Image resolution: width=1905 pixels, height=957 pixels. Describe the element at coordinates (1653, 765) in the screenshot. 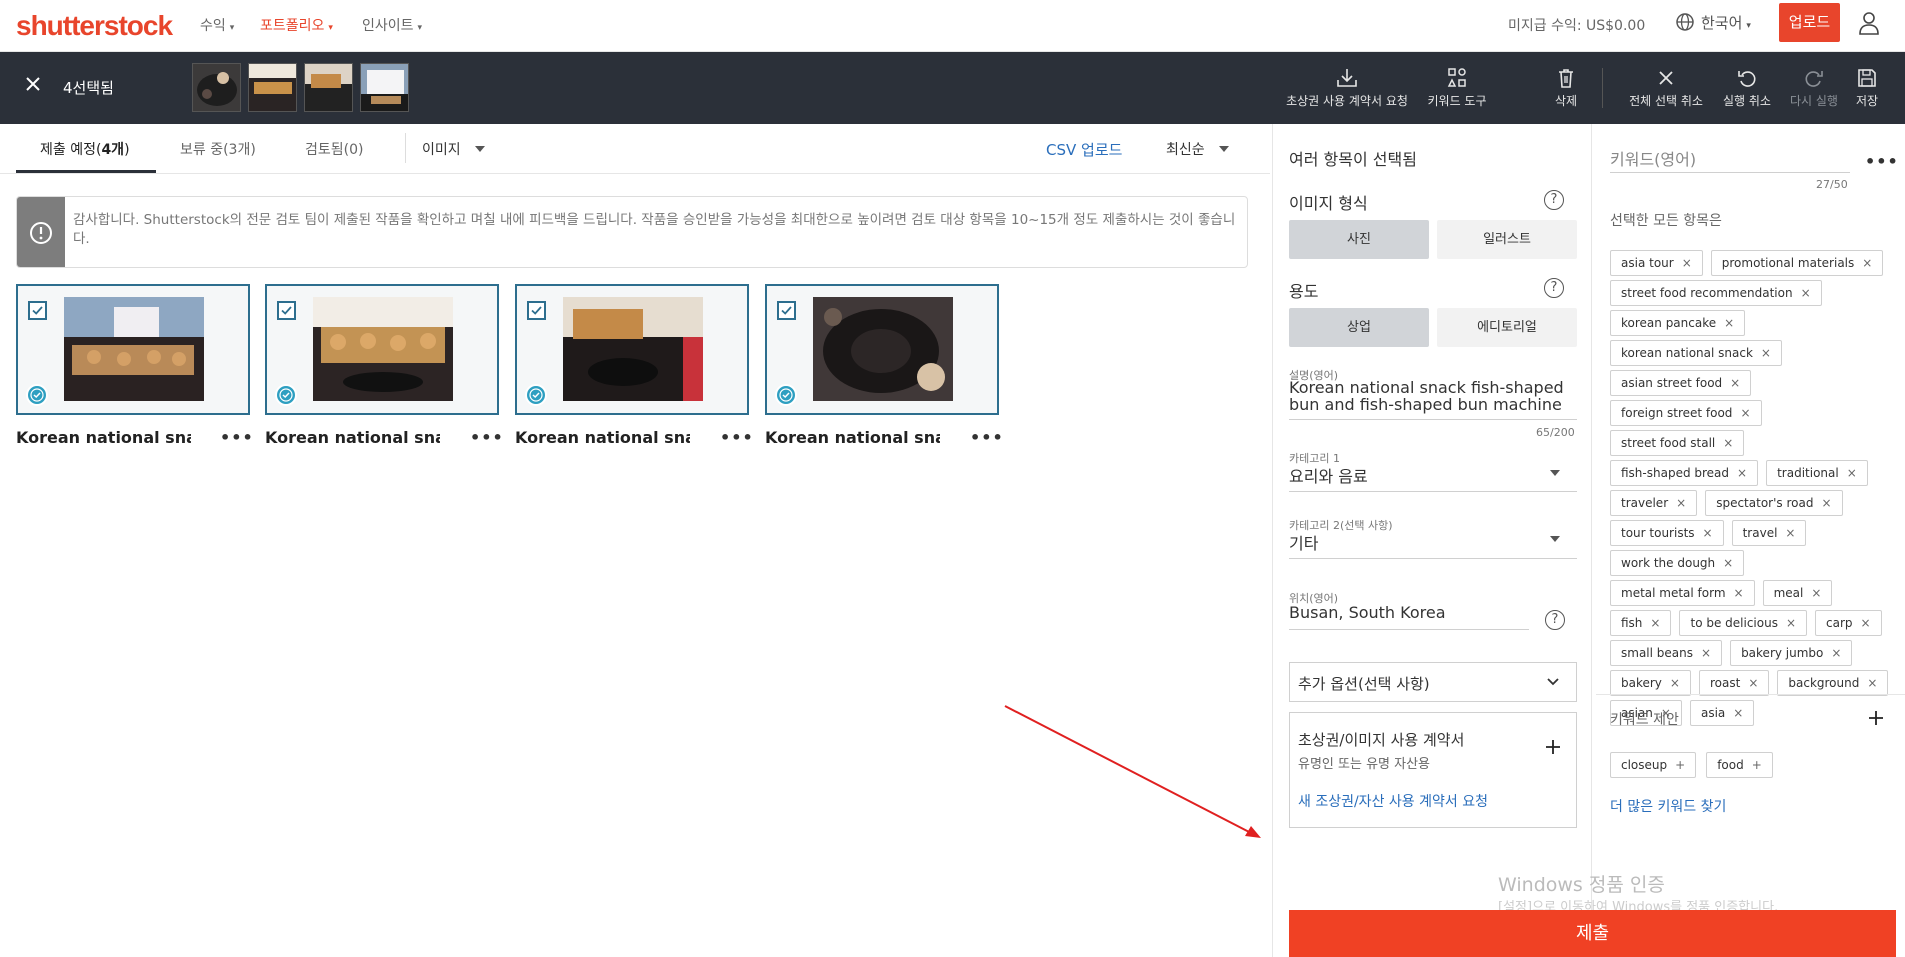

I see `keyword-suggestion: closeup +` at that location.